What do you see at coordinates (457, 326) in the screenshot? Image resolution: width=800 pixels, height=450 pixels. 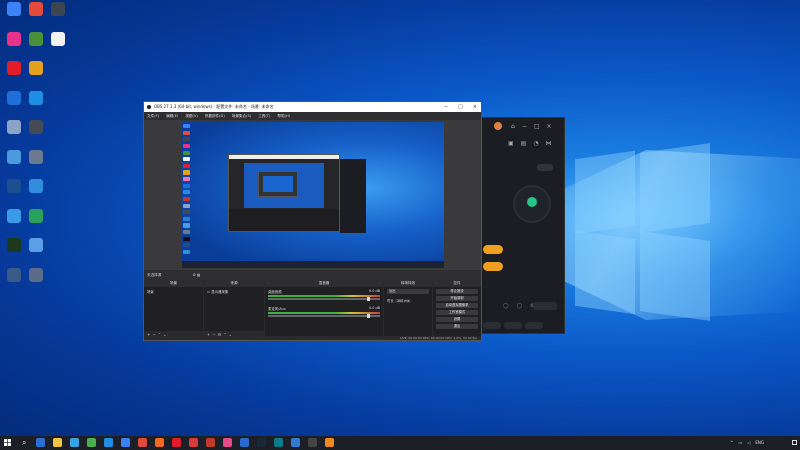 I see `obs-control-button: 退出` at bounding box center [457, 326].